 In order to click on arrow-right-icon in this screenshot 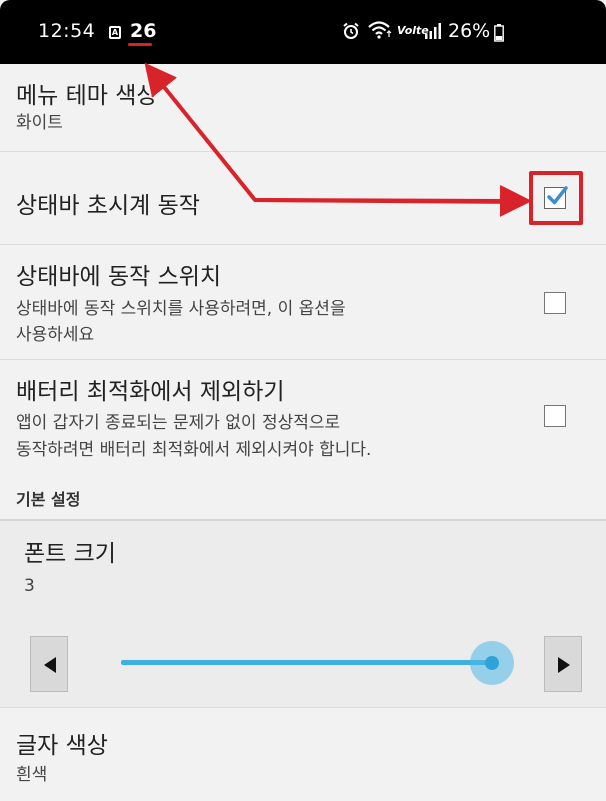, I will do `click(564, 665)`.